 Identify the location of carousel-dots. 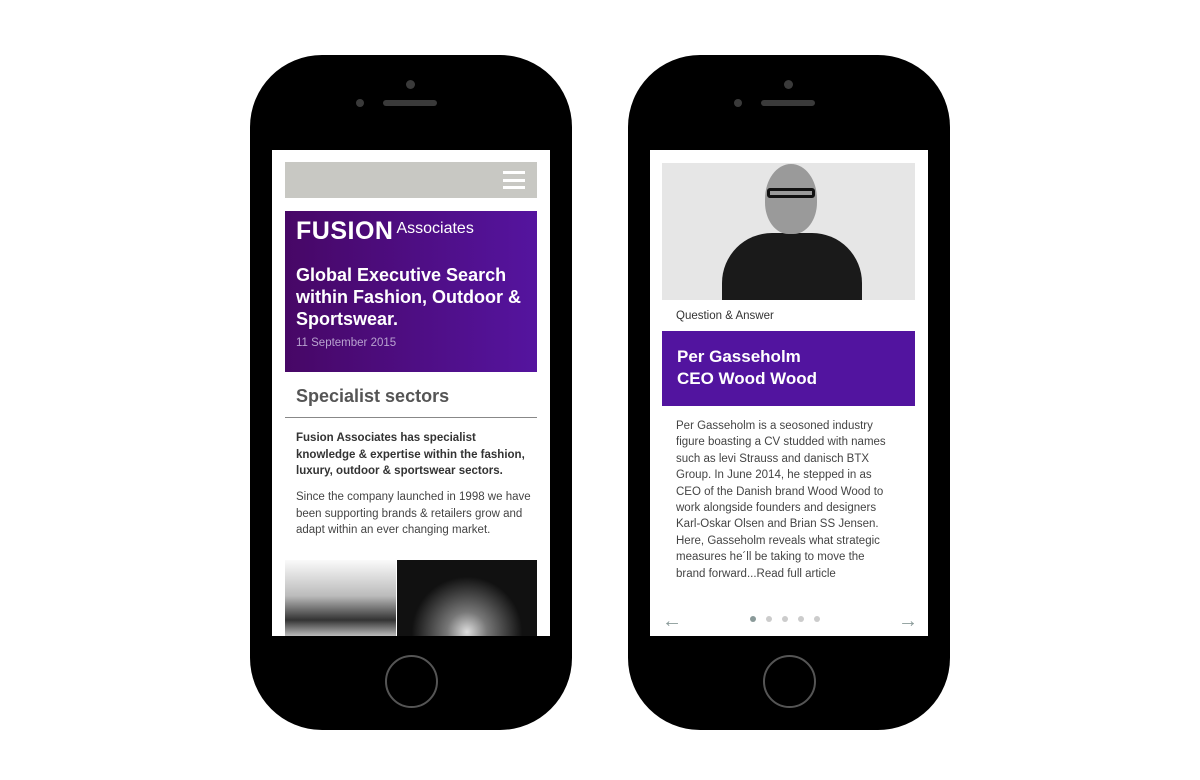
(785, 619).